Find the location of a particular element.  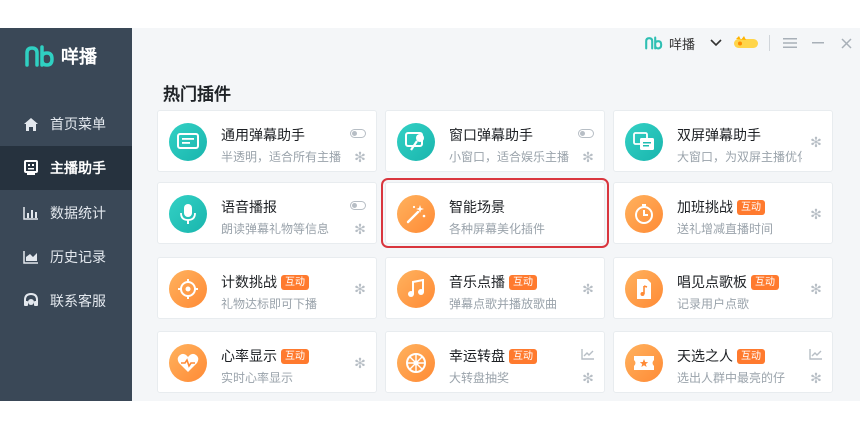

username: 咩播 is located at coordinates (681, 45).